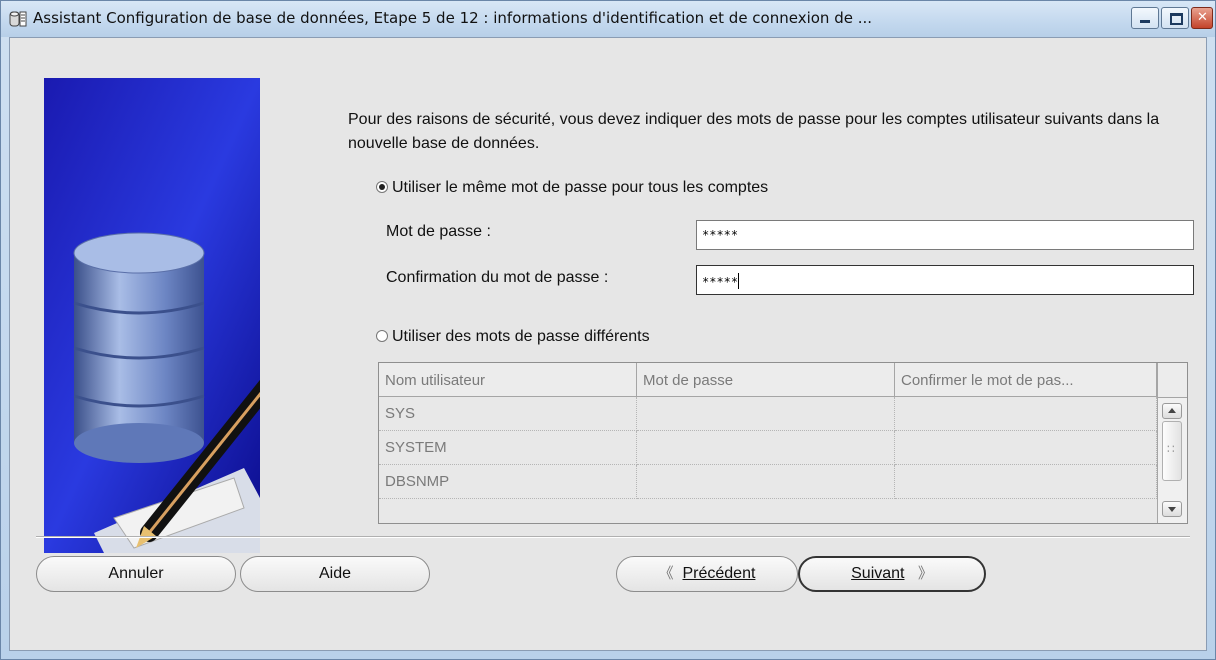  I want to click on scroll-up-arrow-icon, so click(1172, 411).